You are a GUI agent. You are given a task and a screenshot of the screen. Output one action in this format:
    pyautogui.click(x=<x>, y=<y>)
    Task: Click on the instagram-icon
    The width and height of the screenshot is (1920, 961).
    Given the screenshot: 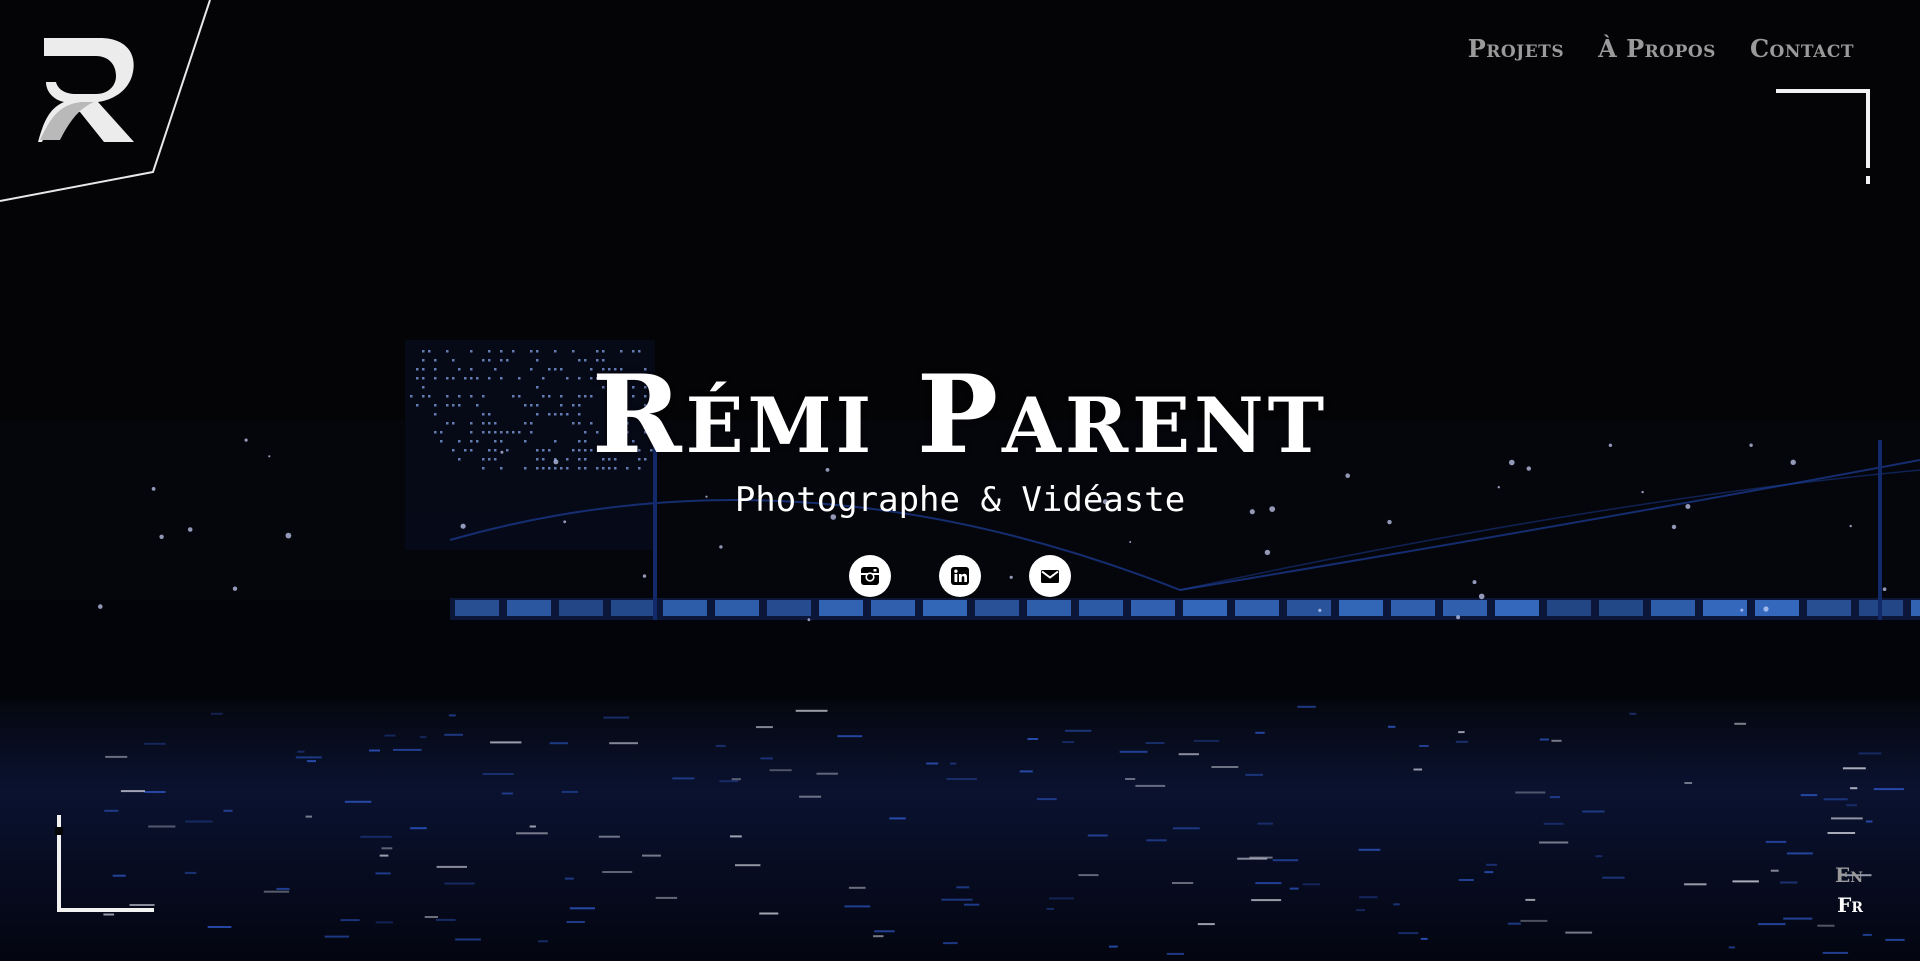 What is the action you would take?
    pyautogui.click(x=870, y=576)
    